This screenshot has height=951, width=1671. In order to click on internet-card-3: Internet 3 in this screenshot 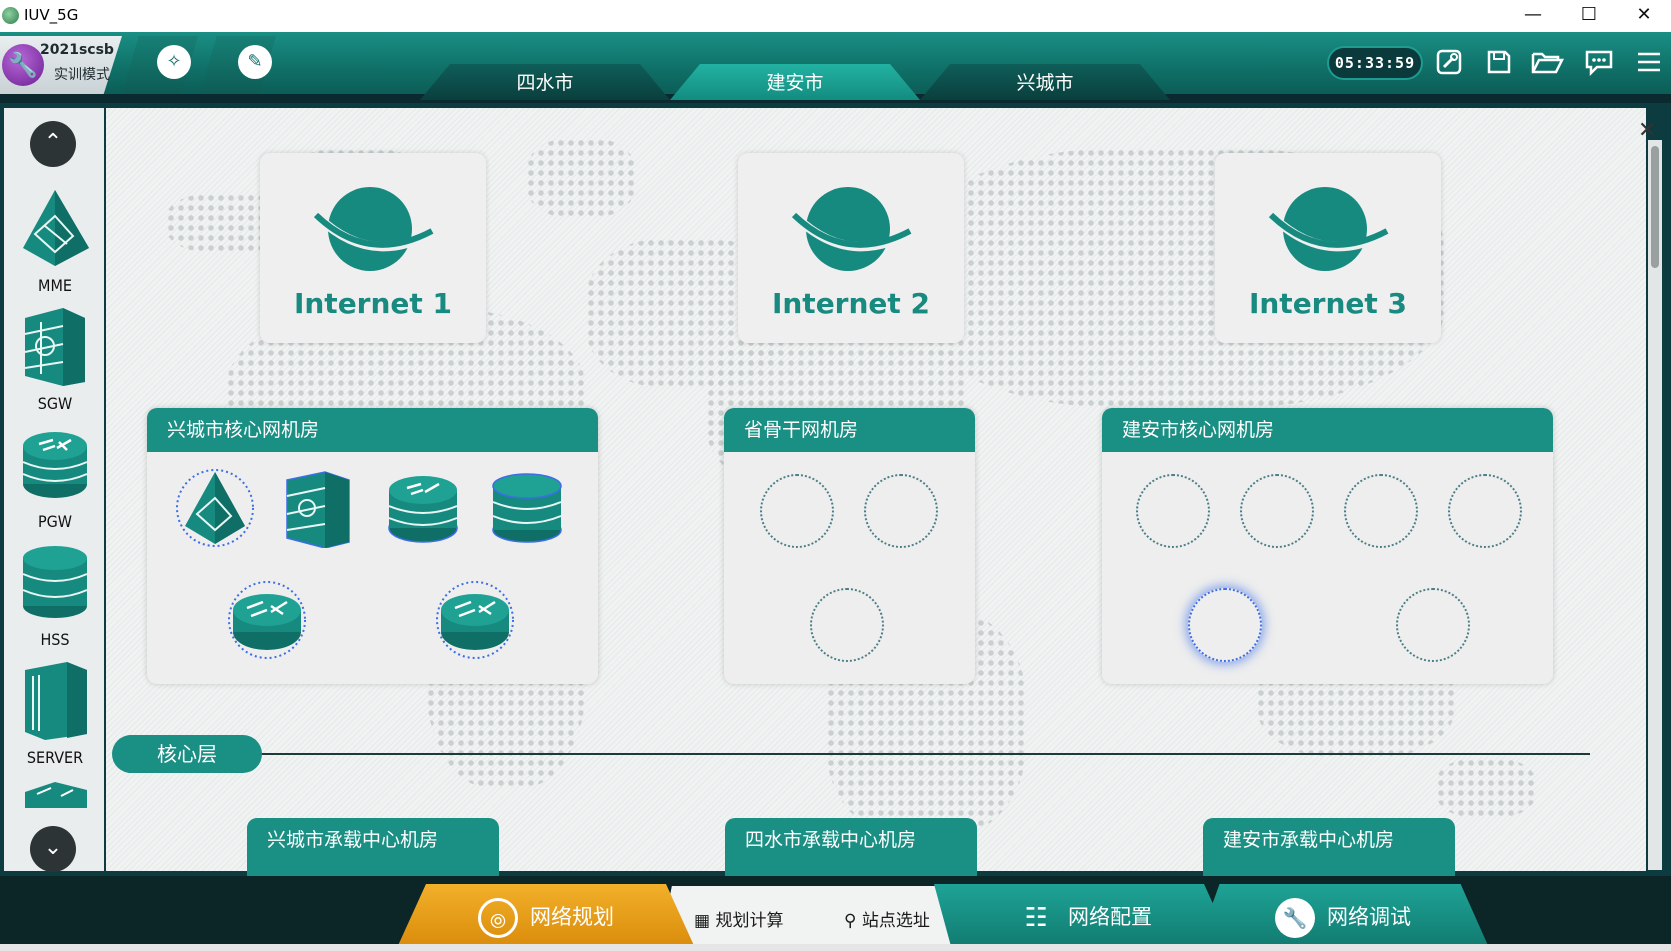, I will do `click(1328, 248)`.